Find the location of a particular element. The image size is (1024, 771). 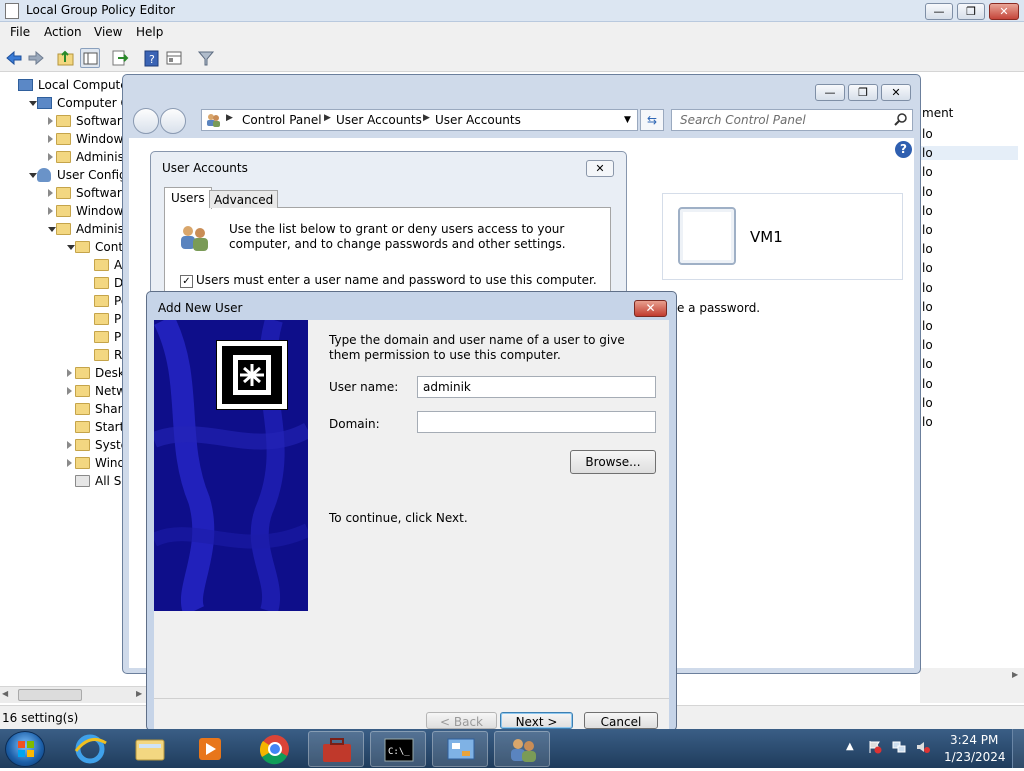

username-label: User name: is located at coordinates (364, 387).